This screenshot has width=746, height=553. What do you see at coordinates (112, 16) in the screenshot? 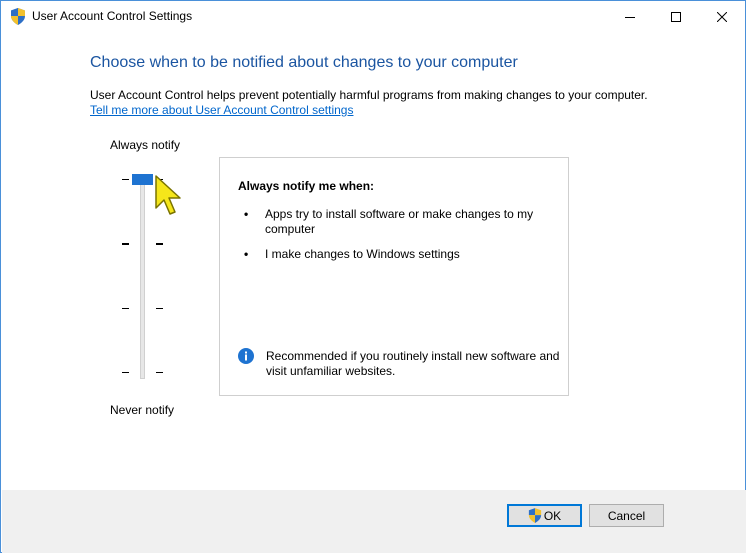
I see `window-title: User Account Control Settings` at bounding box center [112, 16].